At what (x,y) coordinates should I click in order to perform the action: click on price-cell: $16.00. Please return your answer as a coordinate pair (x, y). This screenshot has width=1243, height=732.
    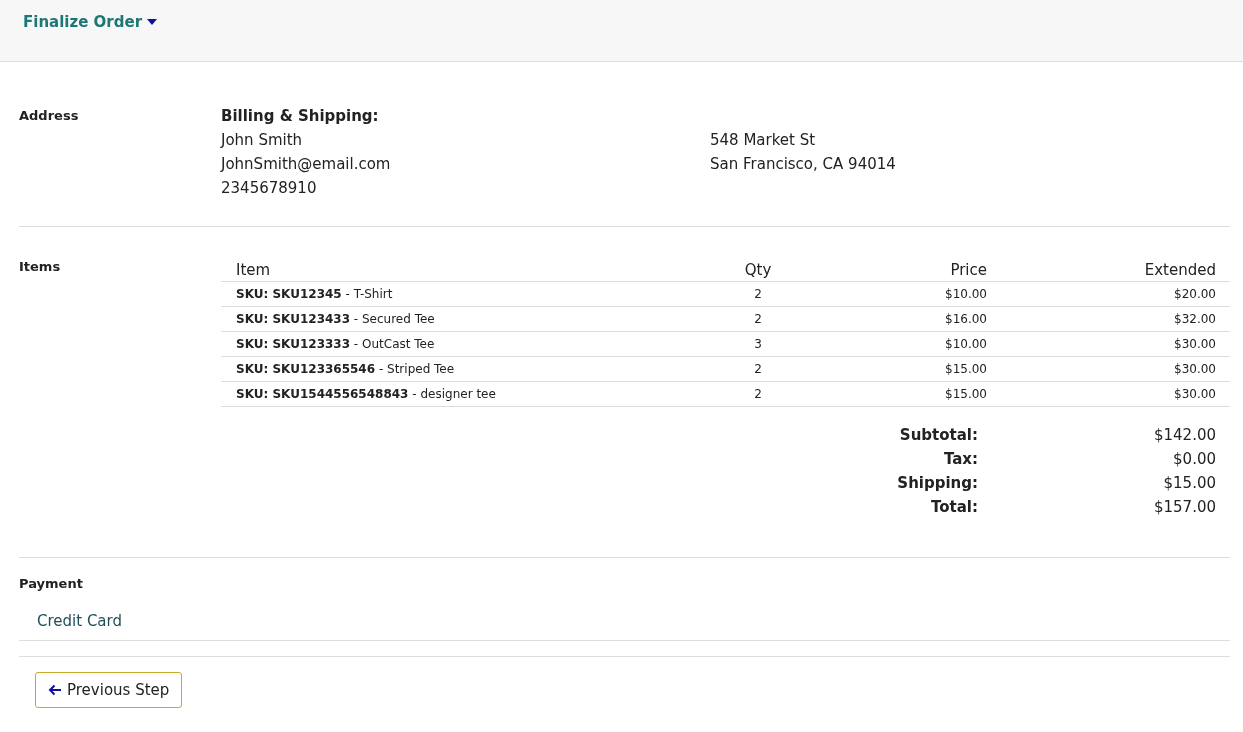
    Looking at the image, I should click on (916, 319).